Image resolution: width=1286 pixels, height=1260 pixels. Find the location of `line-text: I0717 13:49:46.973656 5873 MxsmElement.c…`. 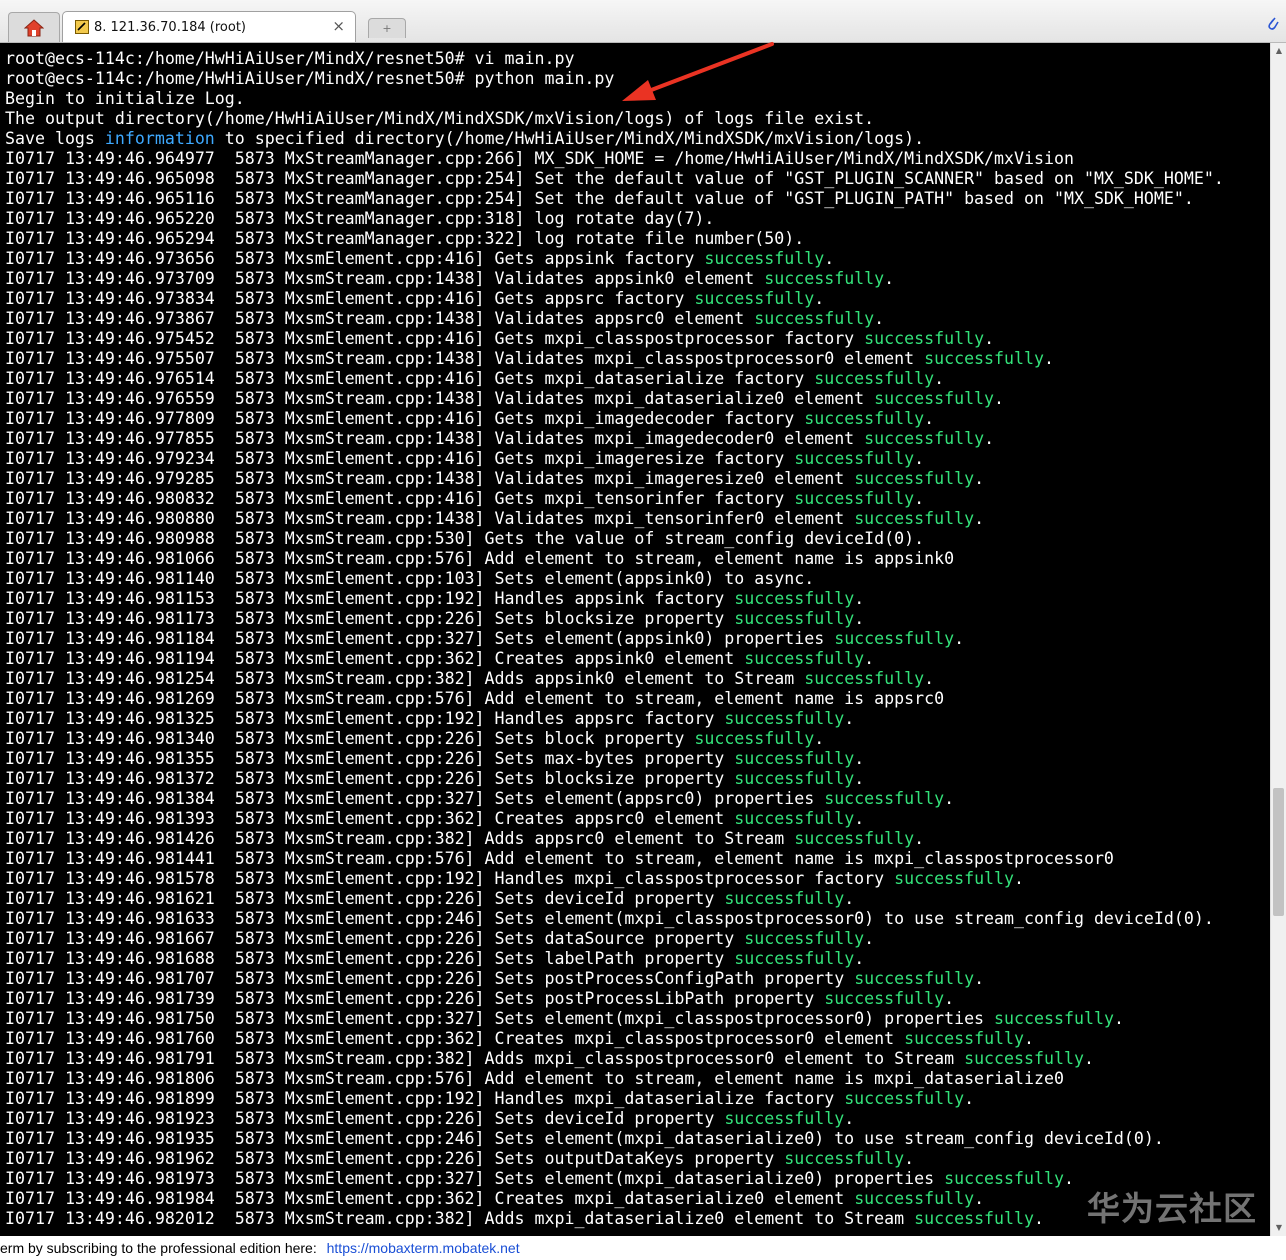

line-text: I0717 13:49:46.973656 5873 MxsmElement.c… is located at coordinates (355, 258).